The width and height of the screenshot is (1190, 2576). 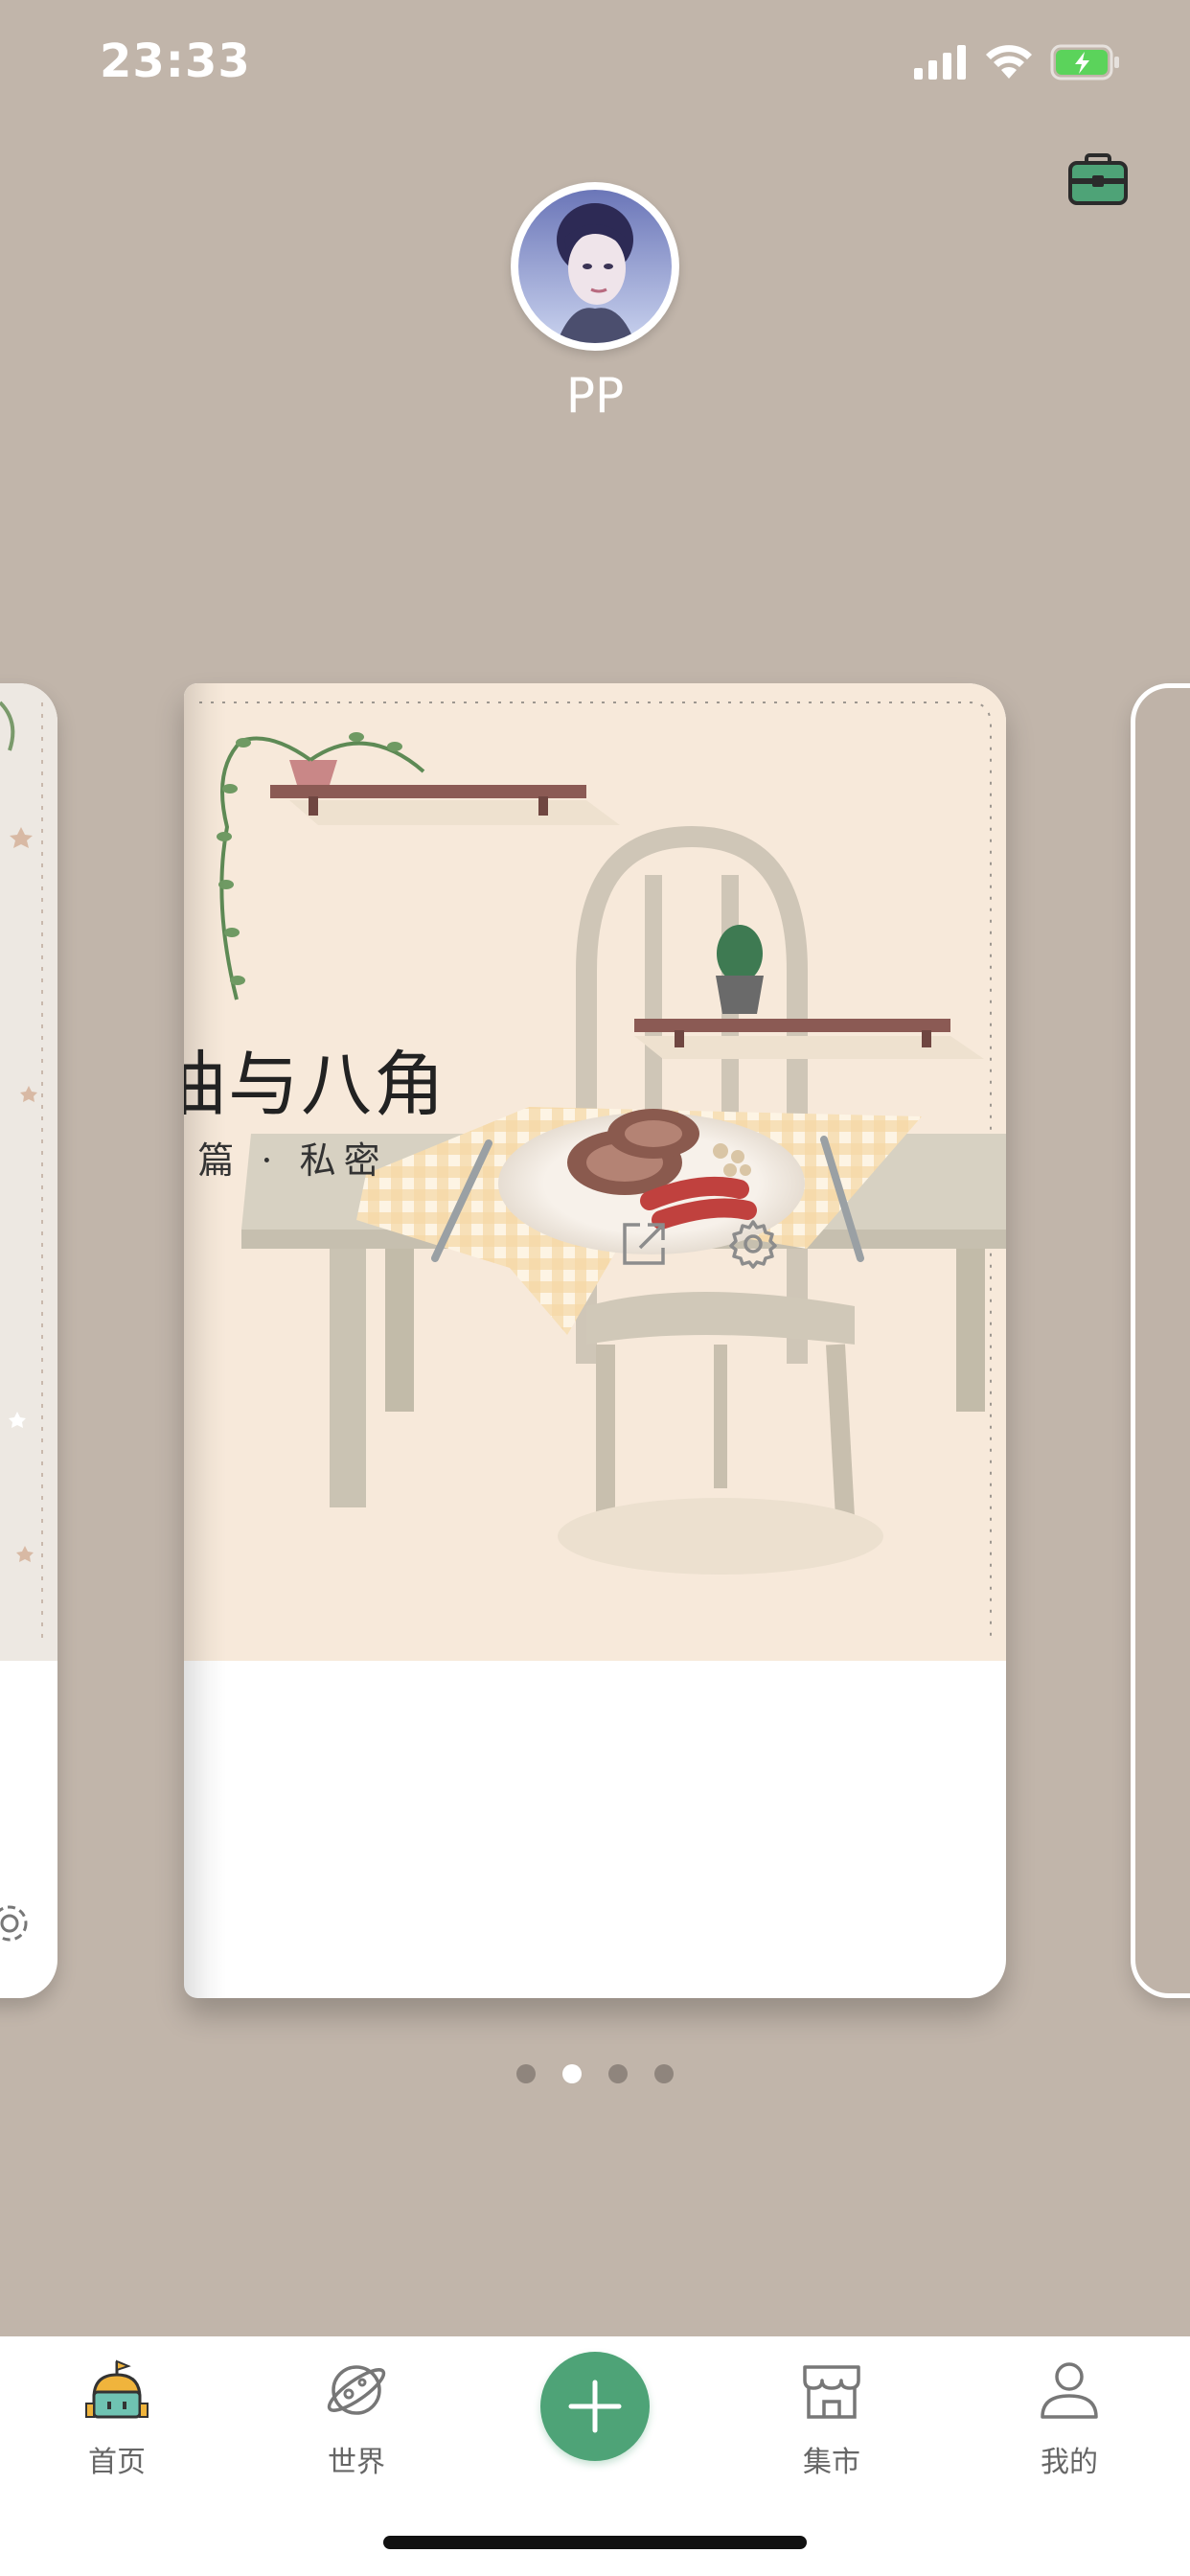 I want to click on home-indicator, so click(x=595, y=2542).